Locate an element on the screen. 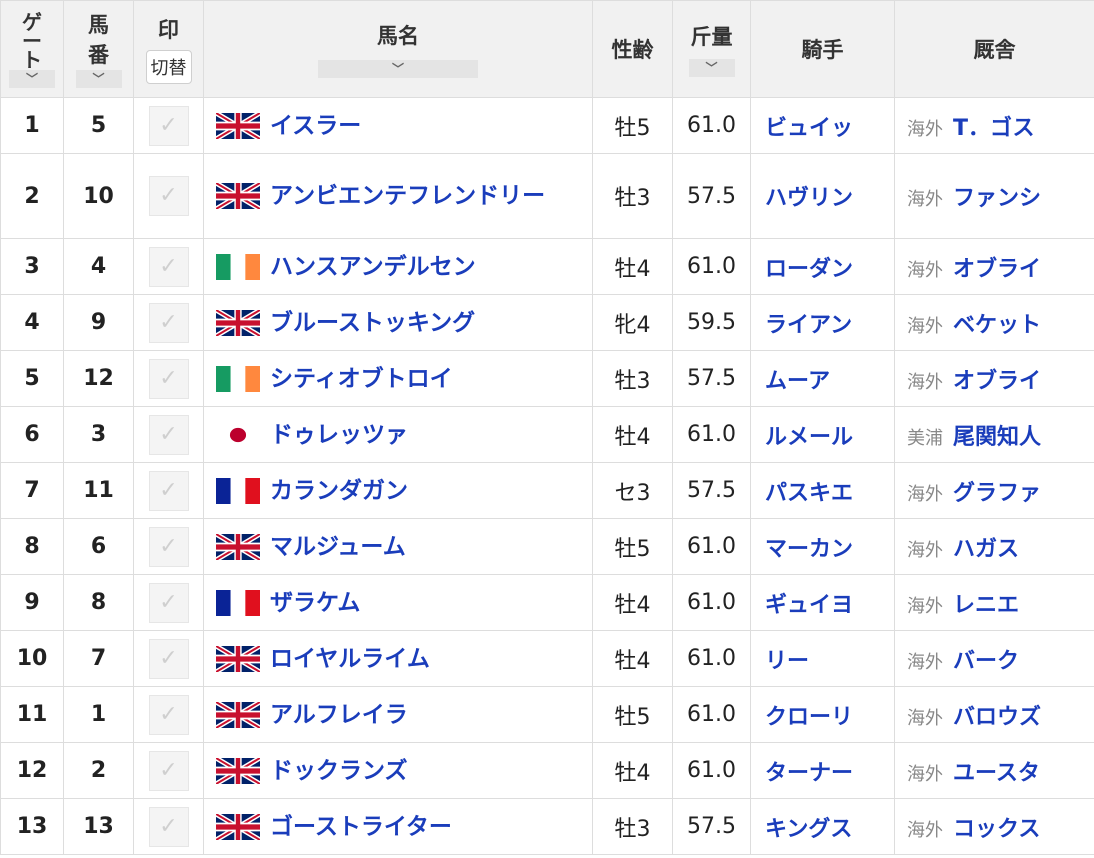 The width and height of the screenshot is (1094, 858). sex-age-header-label: 性齢 is located at coordinates (632, 50).